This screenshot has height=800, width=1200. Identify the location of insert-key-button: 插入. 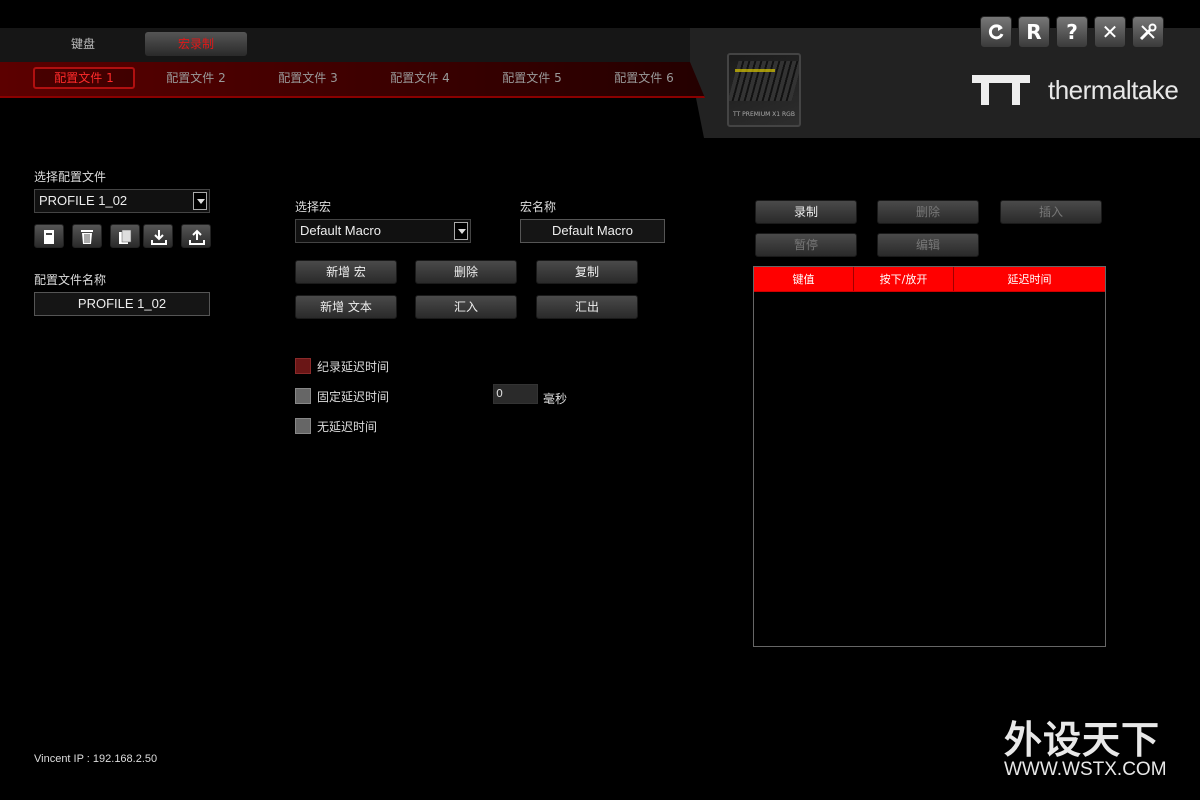
(1051, 212).